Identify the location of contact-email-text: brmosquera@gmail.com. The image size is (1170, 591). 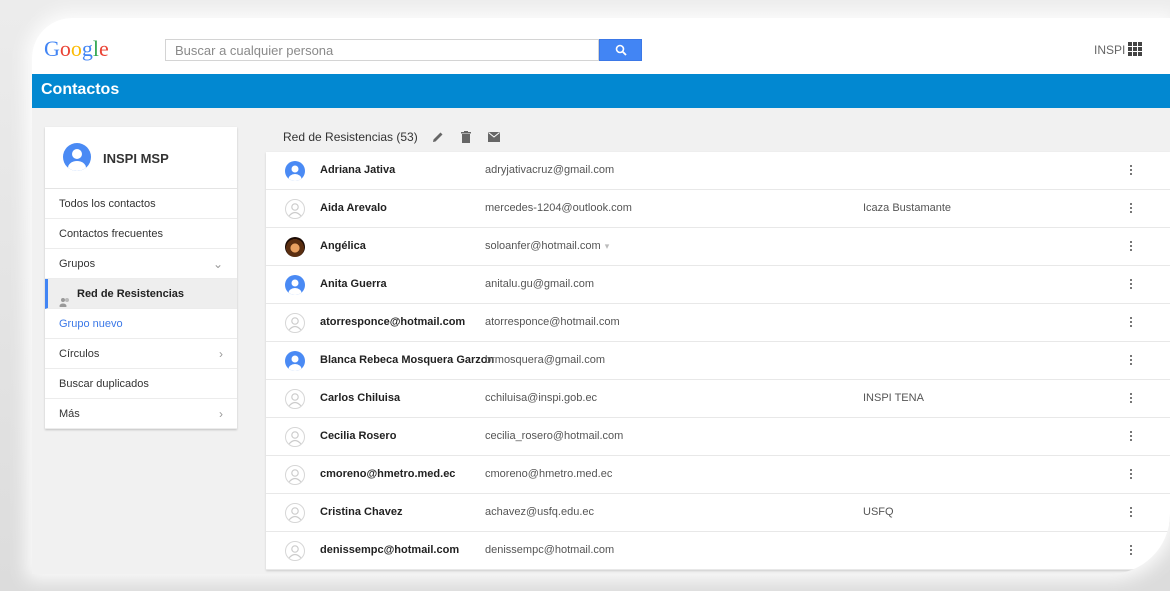
(545, 360).